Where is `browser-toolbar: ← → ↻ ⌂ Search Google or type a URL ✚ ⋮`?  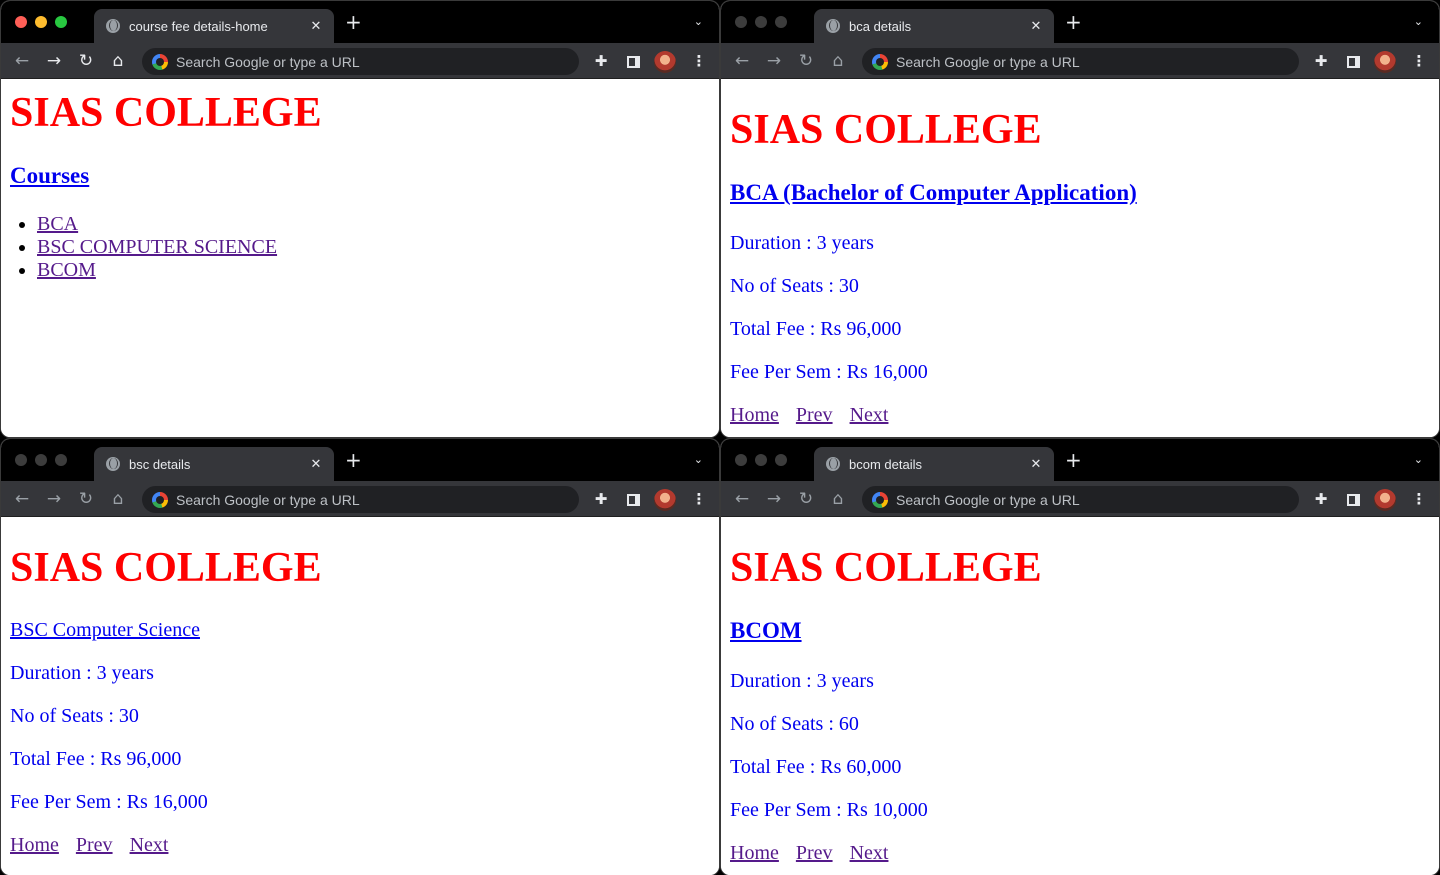
browser-toolbar: ← → ↻ ⌂ Search Google or type a URL ✚ ⋮ is located at coordinates (360, 61).